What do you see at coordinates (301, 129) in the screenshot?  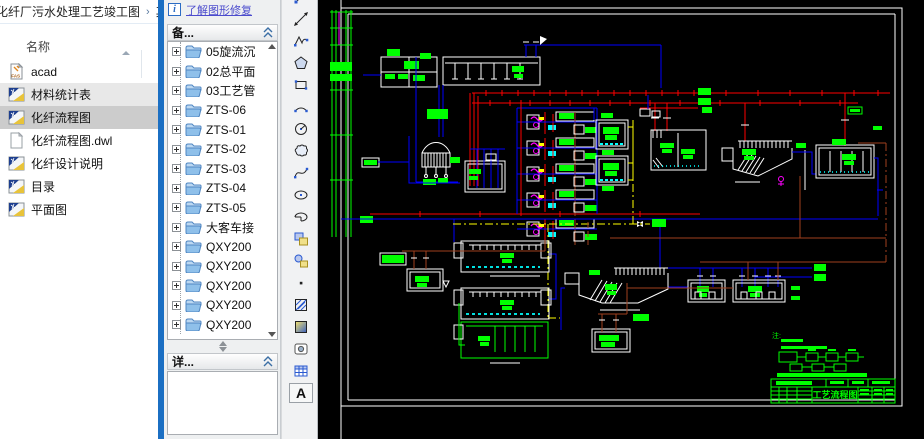 I see `circle-tool-button` at bounding box center [301, 129].